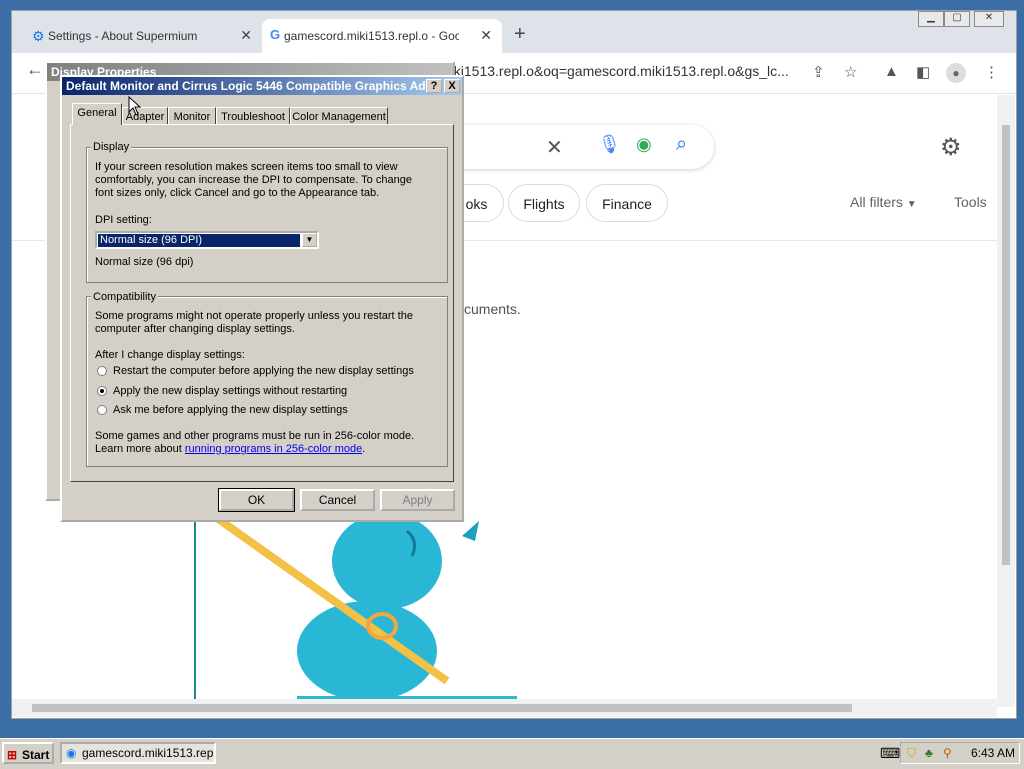 The image size is (1024, 769). I want to click on learn-more-prefix: Learn more about, so click(140, 449).